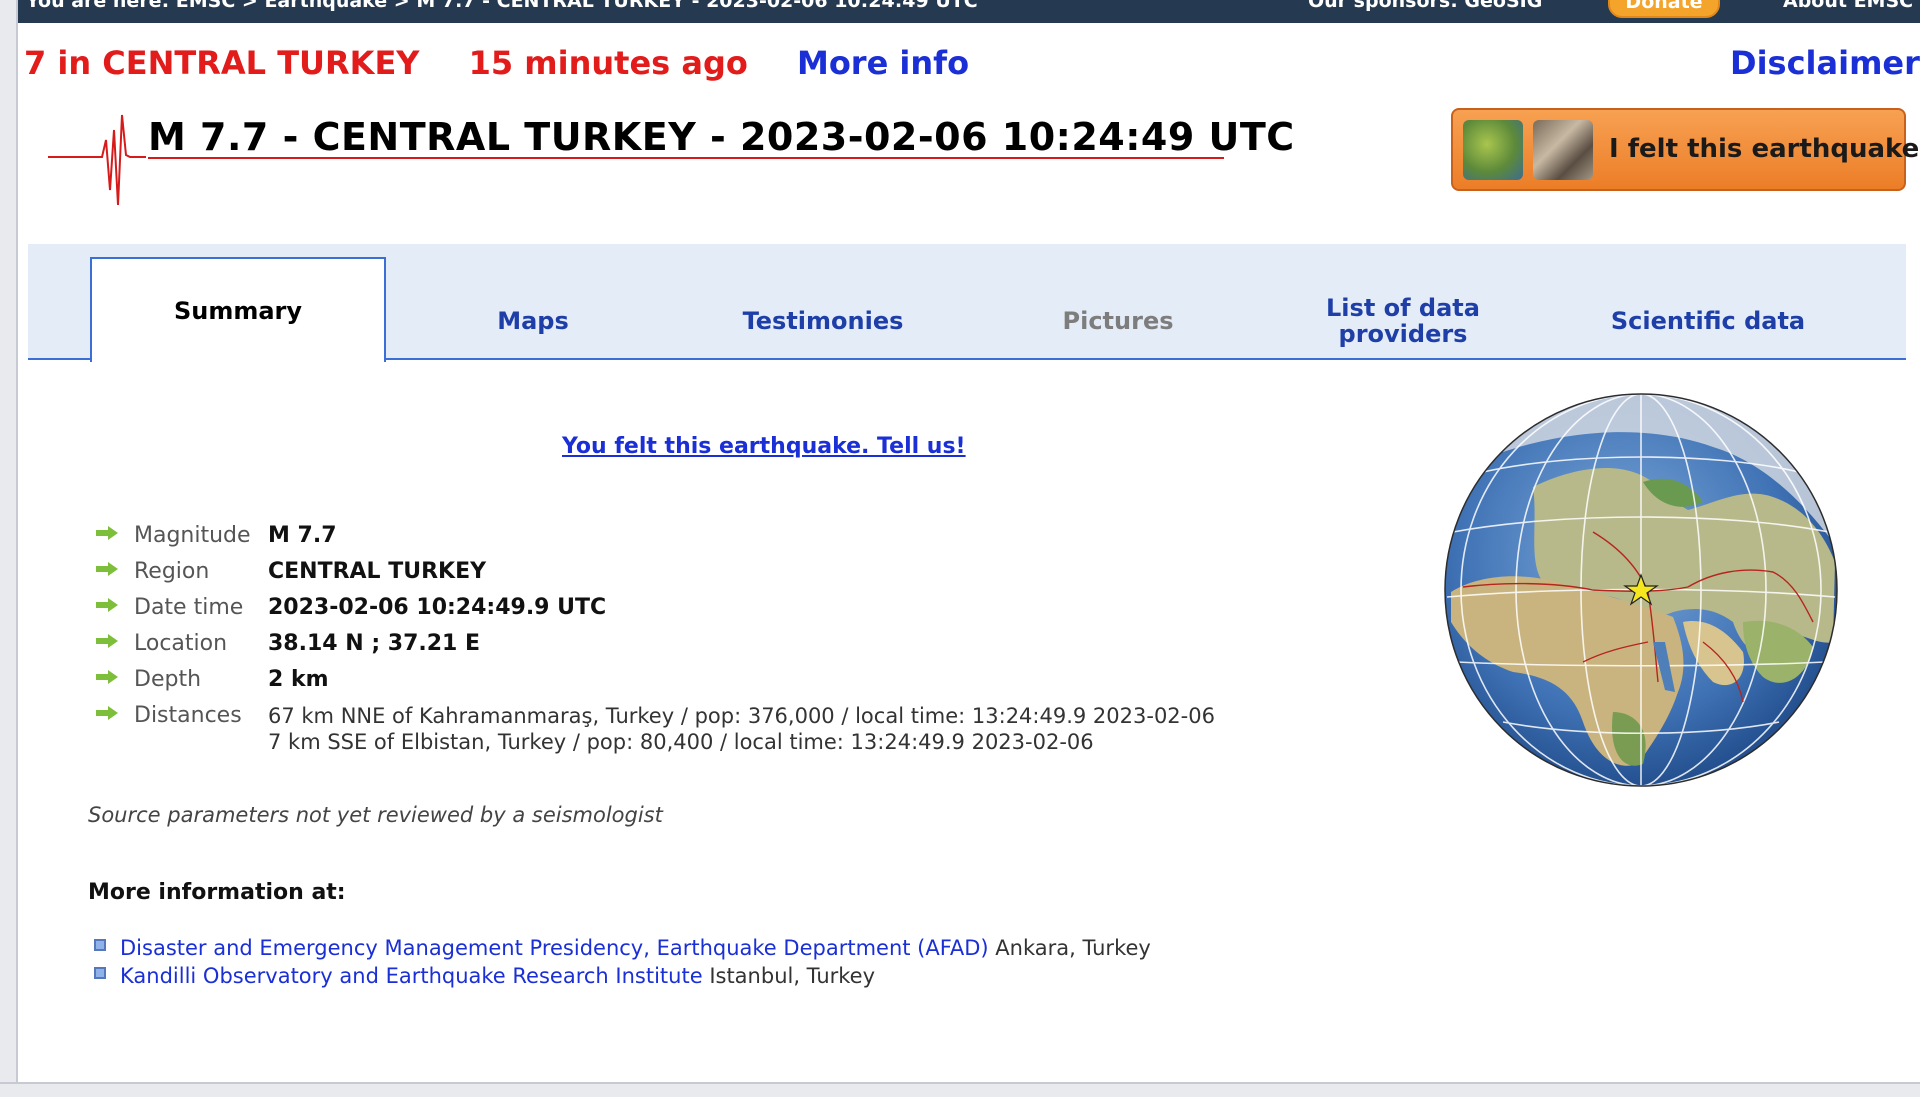  I want to click on detail-key: Magnitude, so click(192, 535).